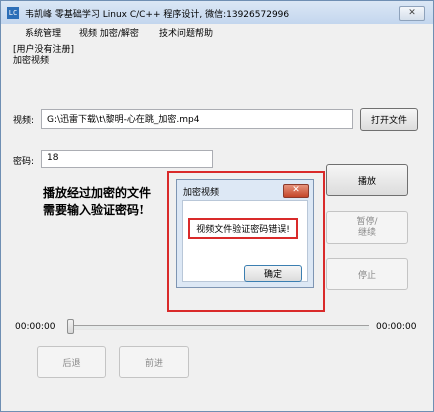  What do you see at coordinates (273, 273) in the screenshot?
I see `dialog-ok-button: 确定` at bounding box center [273, 273].